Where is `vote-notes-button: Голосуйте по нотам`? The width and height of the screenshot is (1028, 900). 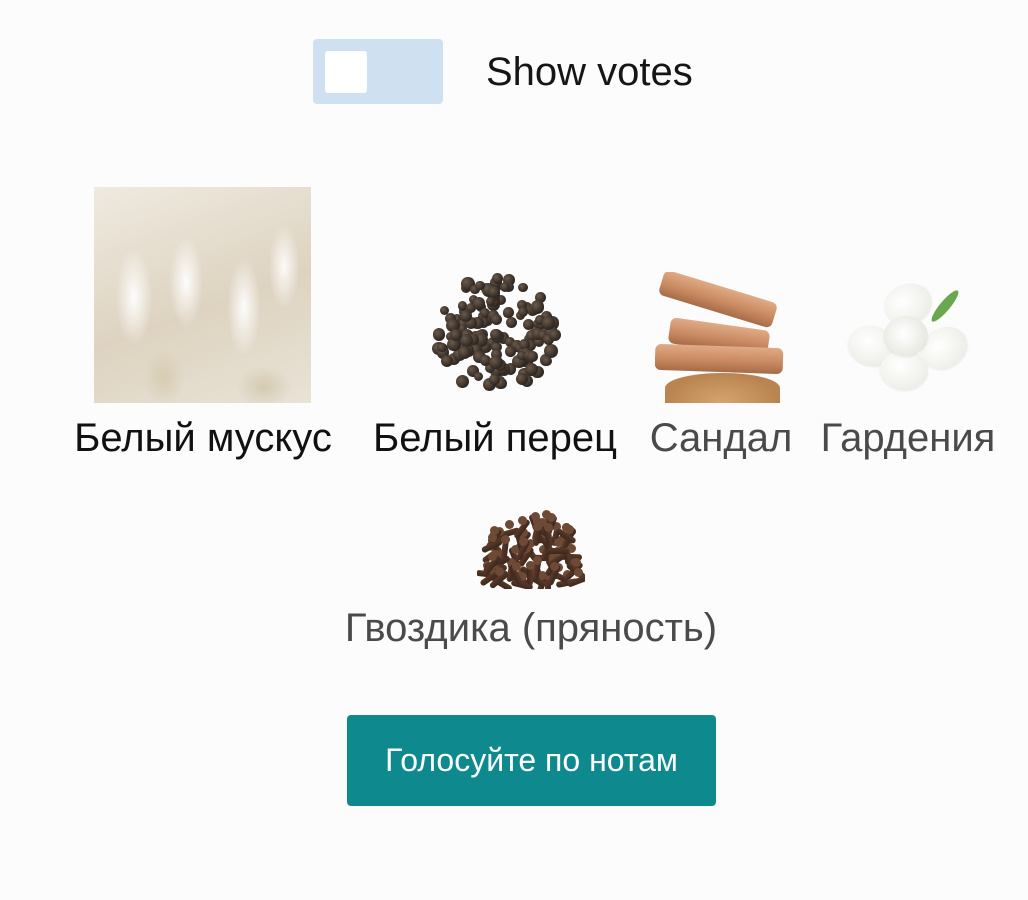
vote-notes-button: Голосуйте по нотам is located at coordinates (531, 760).